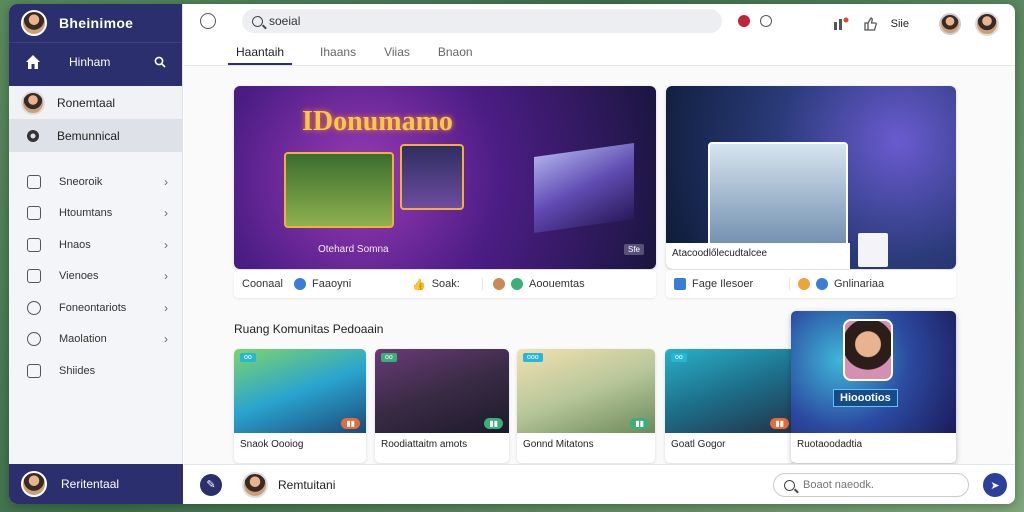 The height and width of the screenshot is (512, 1024). I want to click on sidebar-footer: Reritentaal, so click(96, 484).